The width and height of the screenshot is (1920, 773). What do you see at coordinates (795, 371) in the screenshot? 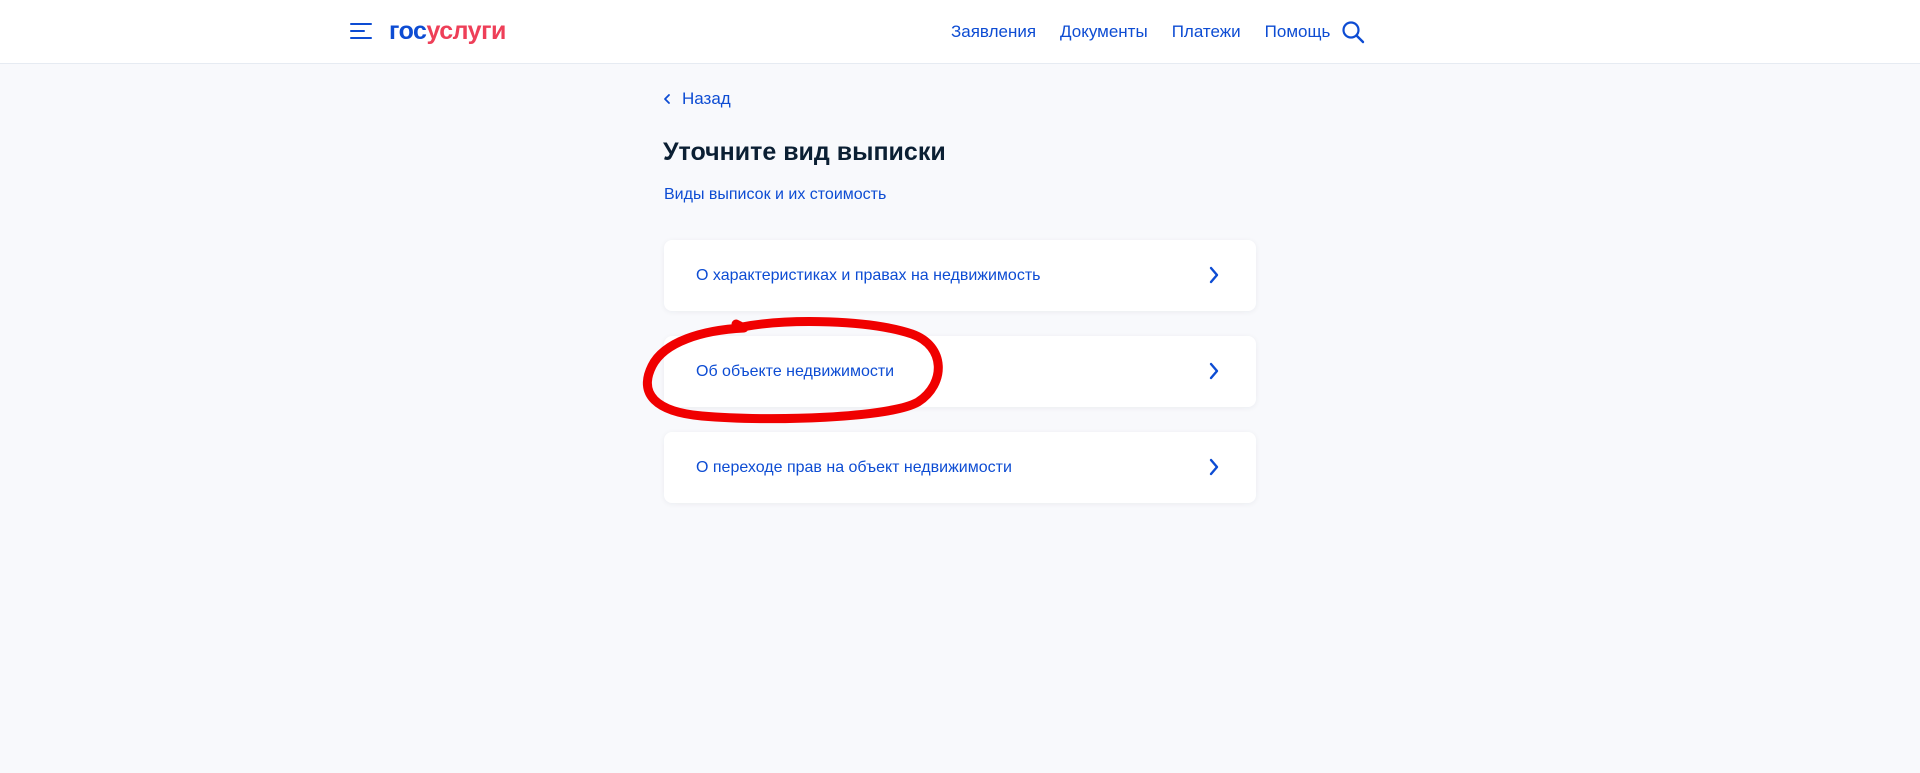
I see `option-label: Об объекте недвижимости` at bounding box center [795, 371].